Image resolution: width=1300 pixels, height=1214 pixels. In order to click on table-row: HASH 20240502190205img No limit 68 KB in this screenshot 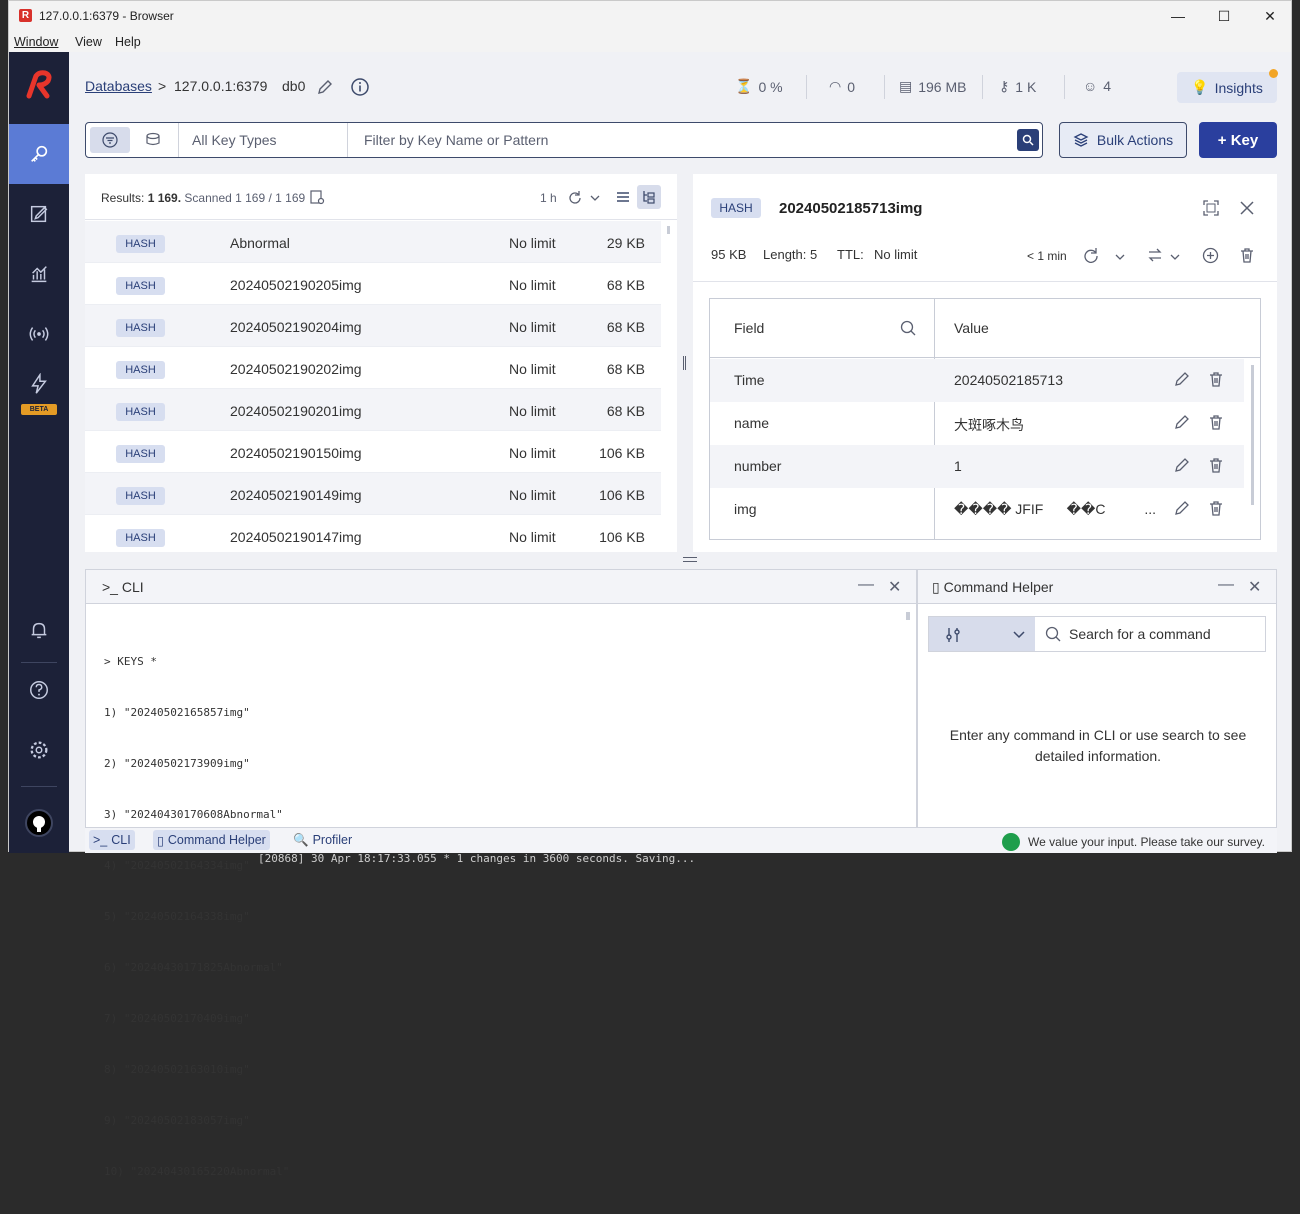, I will do `click(373, 284)`.